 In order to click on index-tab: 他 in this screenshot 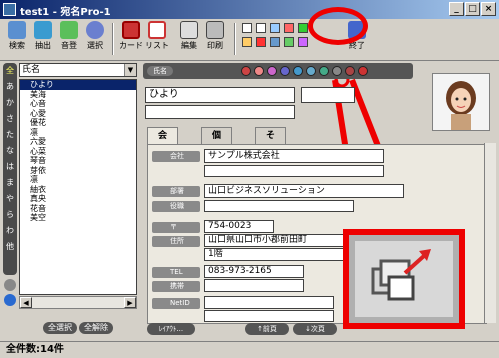, I will do `click(10, 247)`.